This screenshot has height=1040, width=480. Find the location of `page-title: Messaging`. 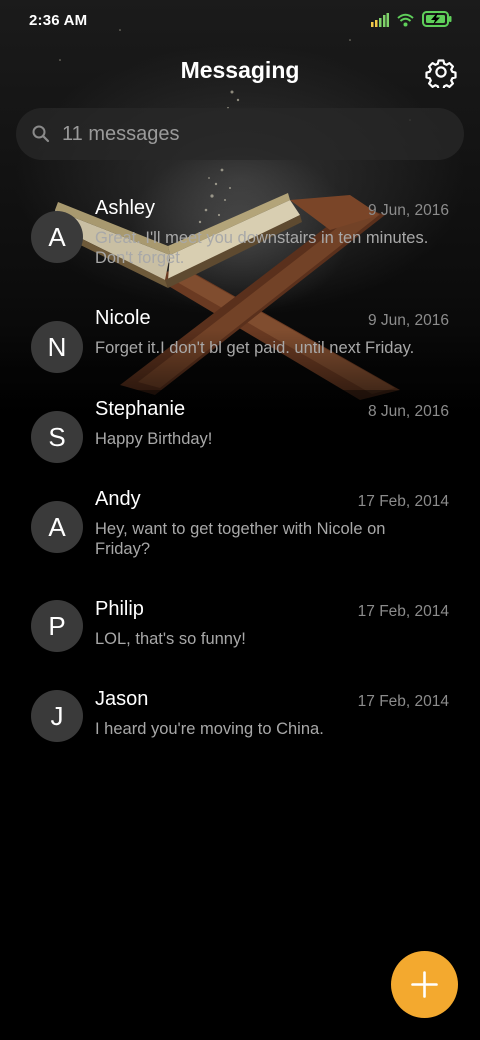

page-title: Messaging is located at coordinates (240, 70).